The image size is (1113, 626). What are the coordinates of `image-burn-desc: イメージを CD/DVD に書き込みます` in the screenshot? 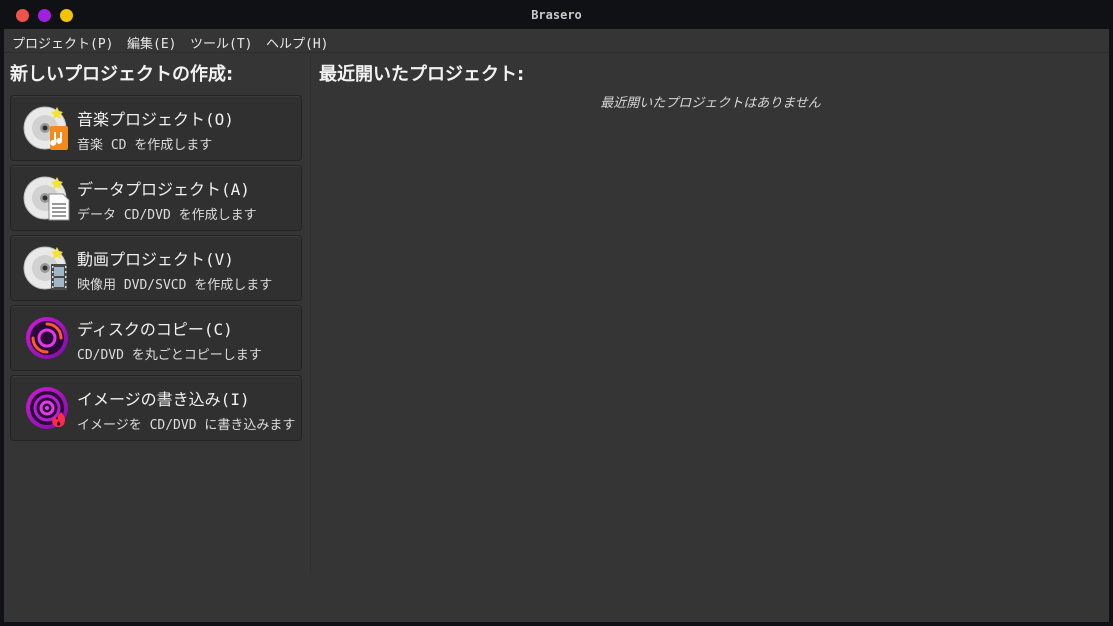 It's located at (186, 425).